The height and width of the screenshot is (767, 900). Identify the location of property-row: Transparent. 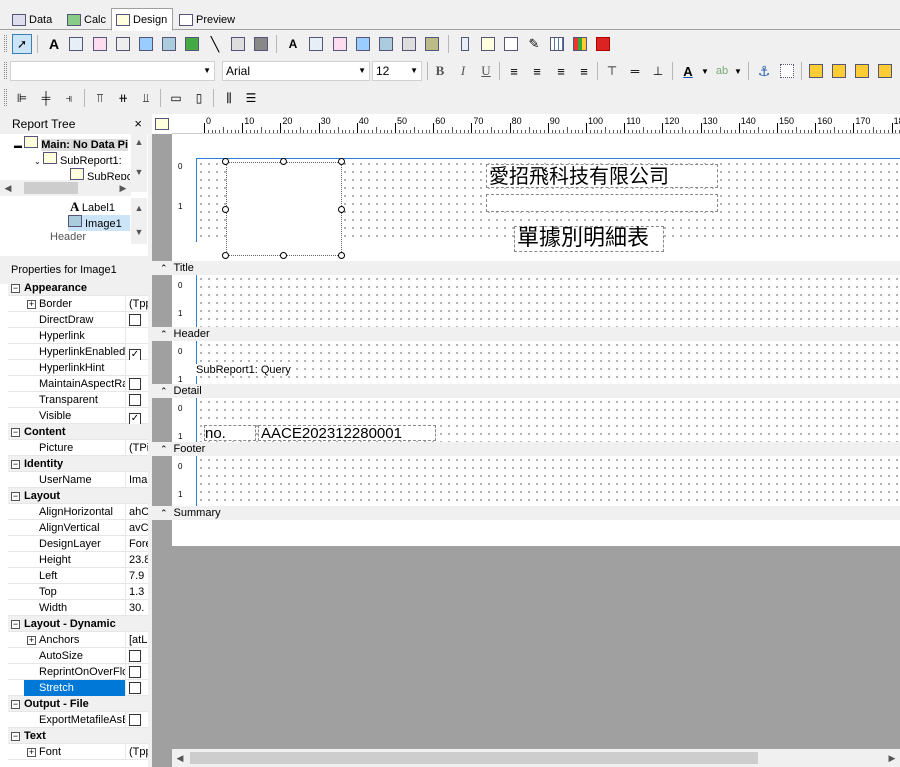
(78, 400).